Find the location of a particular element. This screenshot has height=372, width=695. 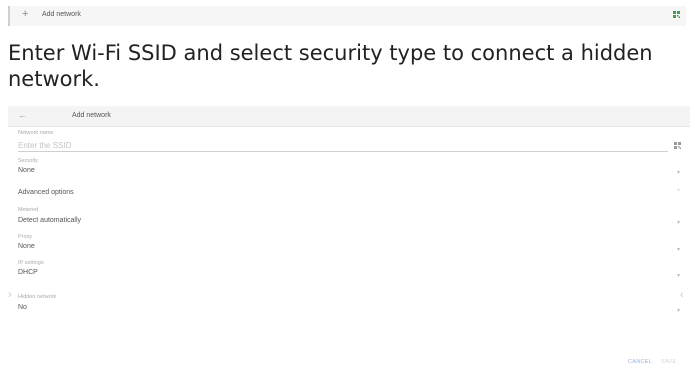

add-icon: + is located at coordinates (25, 14).